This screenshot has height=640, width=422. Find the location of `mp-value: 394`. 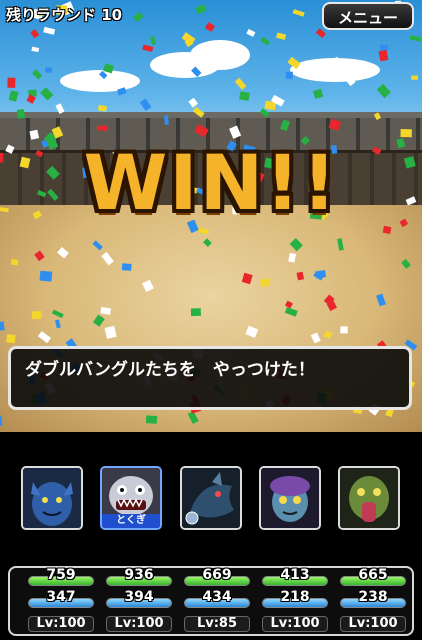

mp-value: 394 is located at coordinates (139, 597).